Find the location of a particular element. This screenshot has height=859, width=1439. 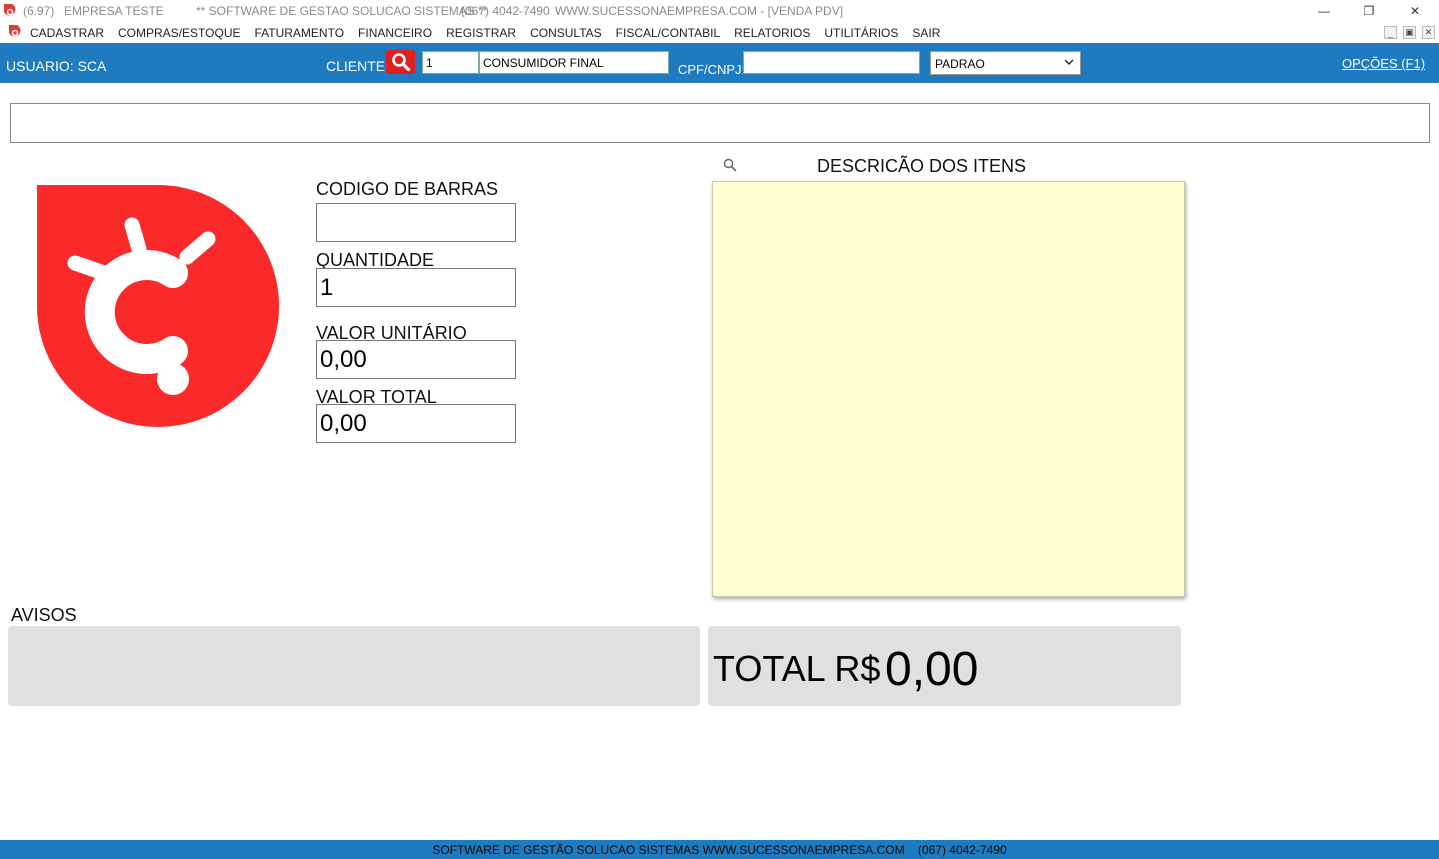

total-amount: 0,00 is located at coordinates (932, 669).